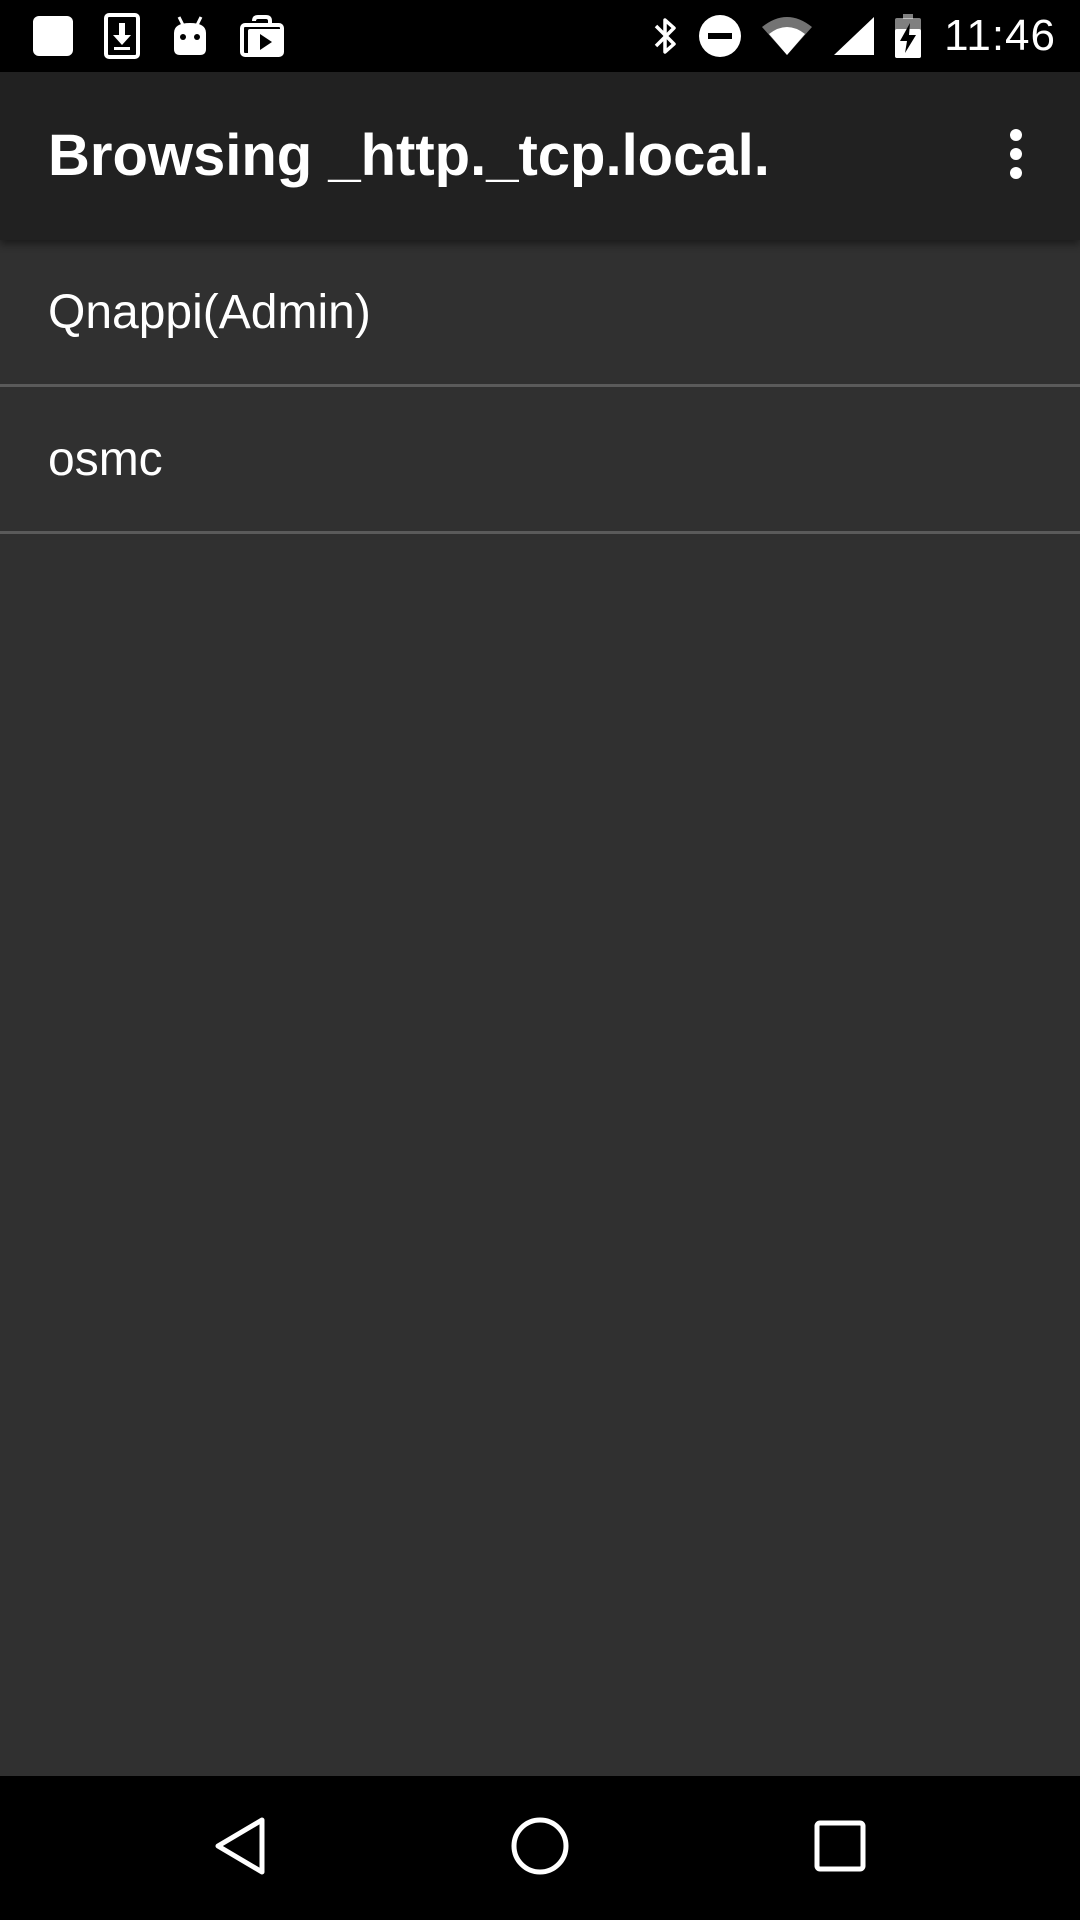  What do you see at coordinates (122, 36) in the screenshot?
I see `download-icon` at bounding box center [122, 36].